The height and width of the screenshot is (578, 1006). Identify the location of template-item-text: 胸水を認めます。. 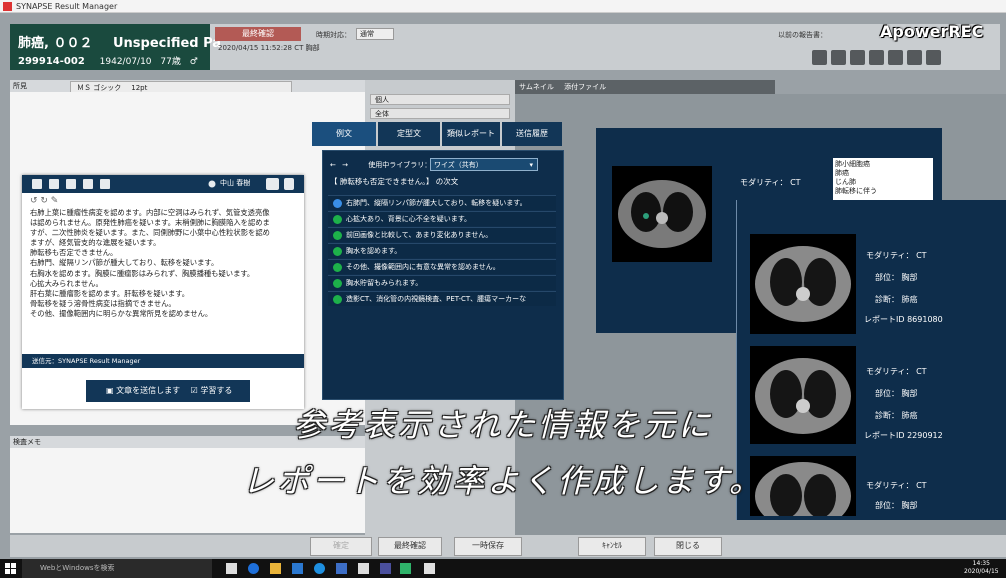
(374, 251).